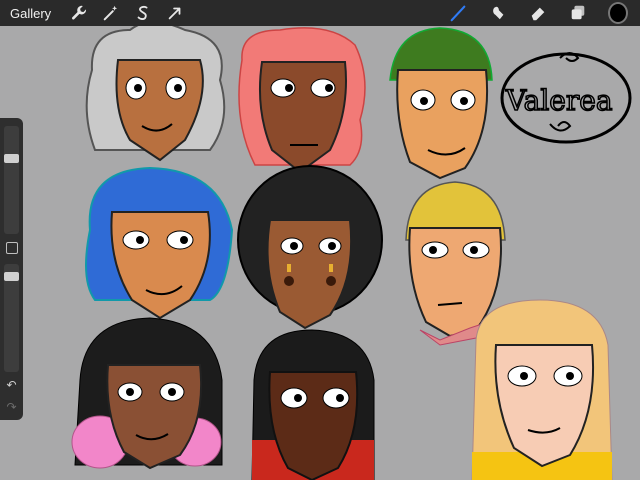 Image resolution: width=640 pixels, height=480 pixels. I want to click on signature-logo: Valerea, so click(566, 98).